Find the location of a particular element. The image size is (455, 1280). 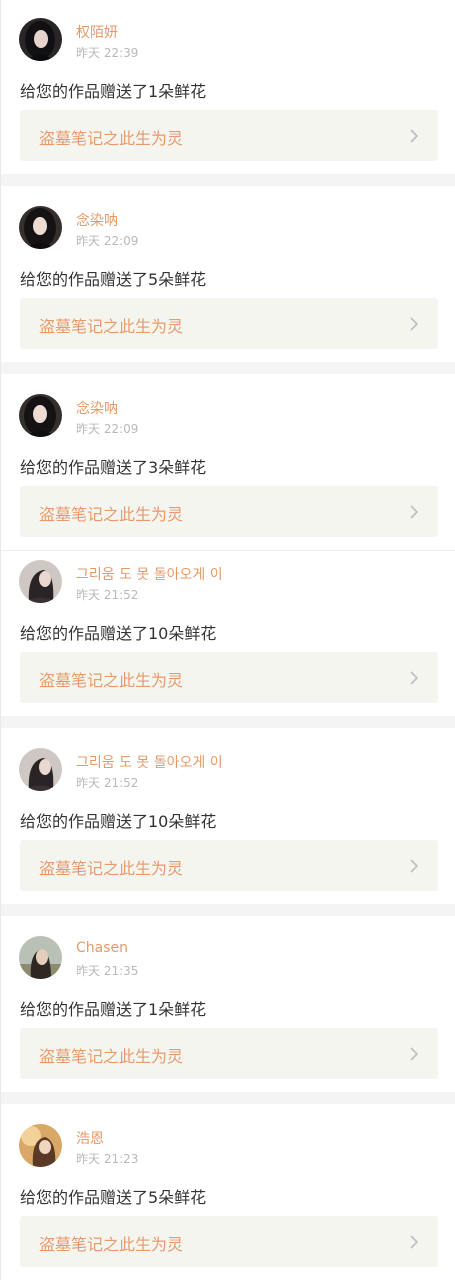

notification-item: 浩恩 昨天 21:23 给您的作品赠送了5朵鲜花 盗墓笔记之此生为灵 is located at coordinates (228, 1192).